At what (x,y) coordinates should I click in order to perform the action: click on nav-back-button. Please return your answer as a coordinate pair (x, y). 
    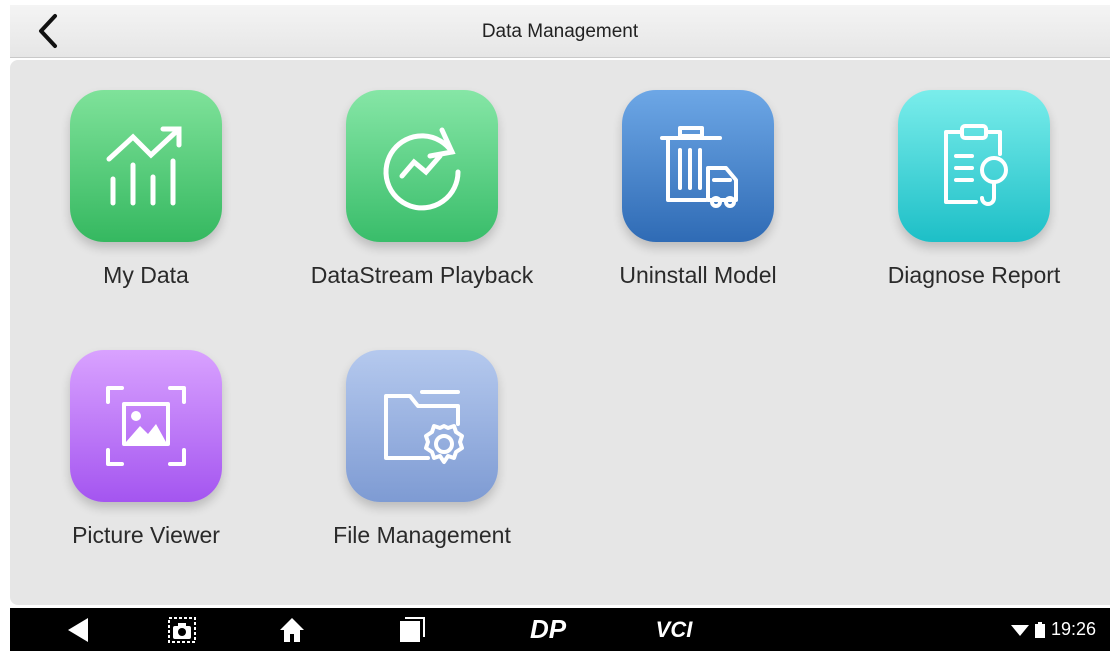
    Looking at the image, I should click on (78, 629).